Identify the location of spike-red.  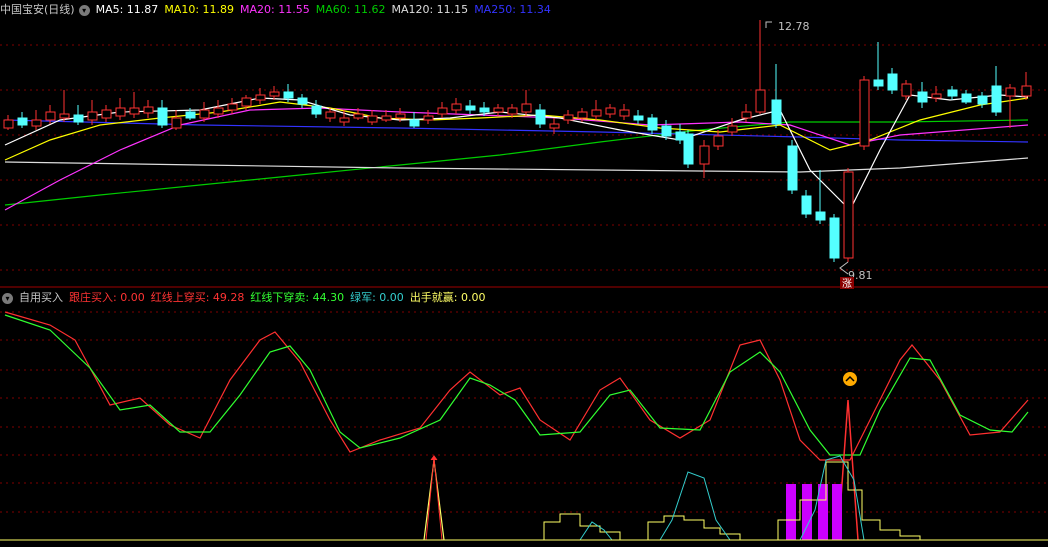
(434, 499).